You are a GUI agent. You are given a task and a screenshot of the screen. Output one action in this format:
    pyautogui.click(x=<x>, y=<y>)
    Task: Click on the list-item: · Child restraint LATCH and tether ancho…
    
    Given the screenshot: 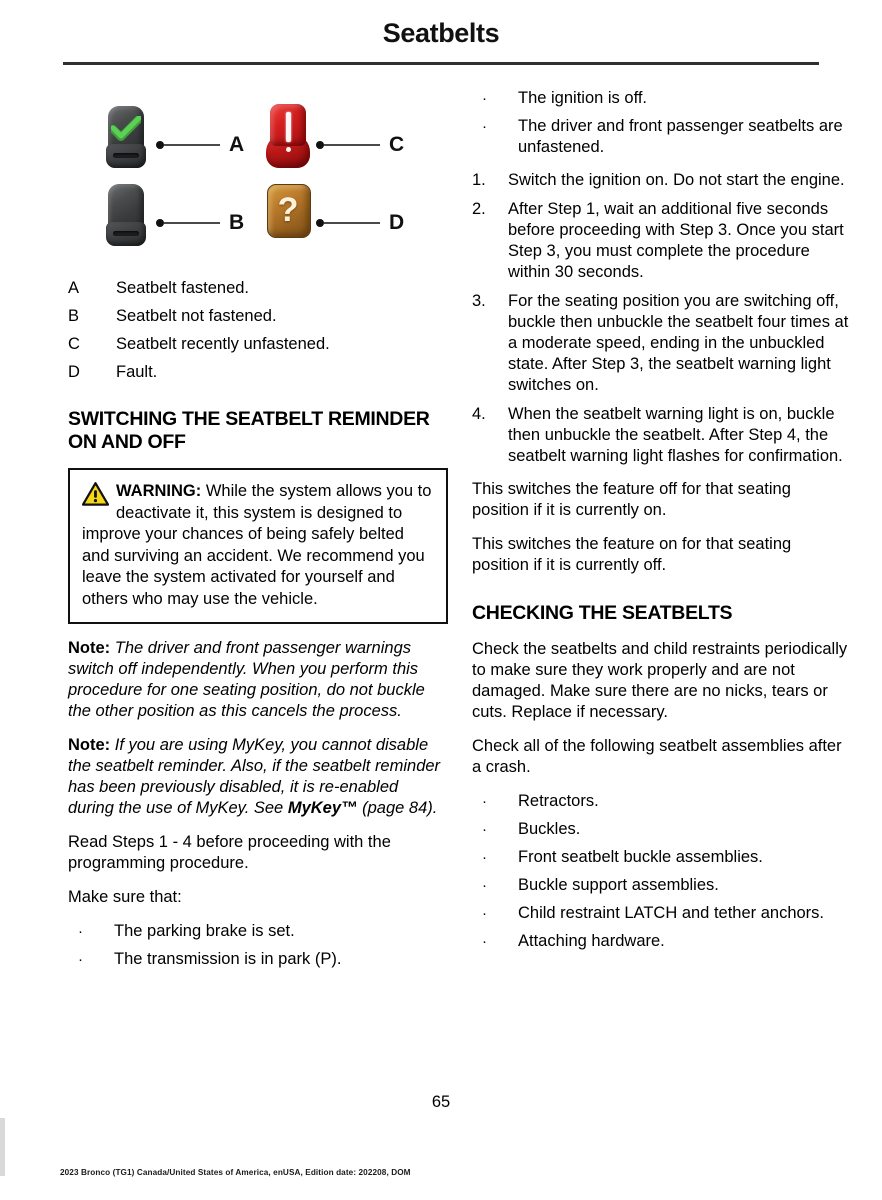 What is the action you would take?
    pyautogui.click(x=662, y=913)
    